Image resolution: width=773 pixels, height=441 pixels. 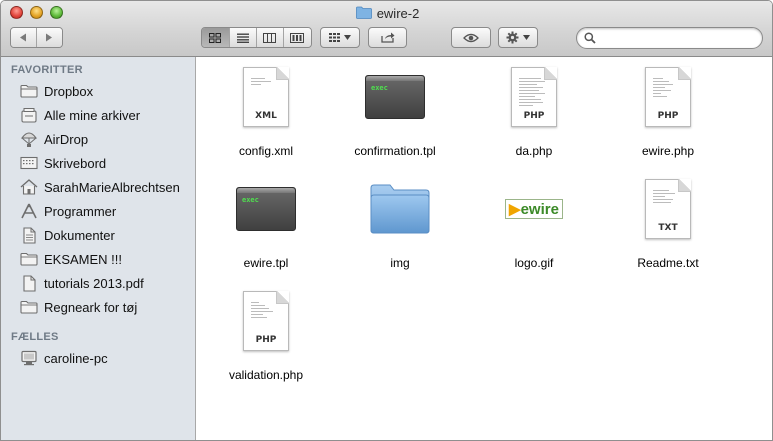 I want to click on file-name: logo.gif, so click(x=534, y=263).